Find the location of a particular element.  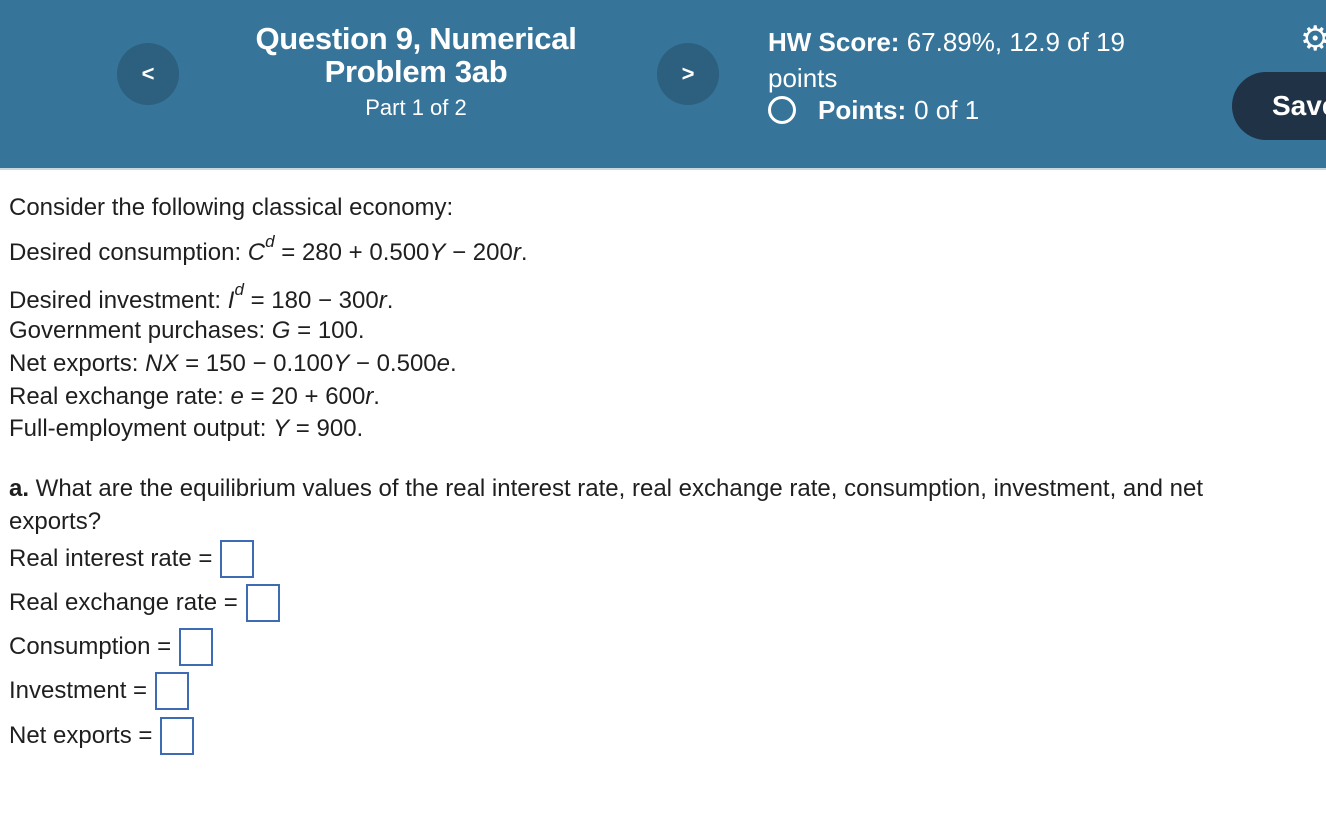

full-employment-output-equation: Full-employment output: Y = 900. is located at coordinates (186, 428).